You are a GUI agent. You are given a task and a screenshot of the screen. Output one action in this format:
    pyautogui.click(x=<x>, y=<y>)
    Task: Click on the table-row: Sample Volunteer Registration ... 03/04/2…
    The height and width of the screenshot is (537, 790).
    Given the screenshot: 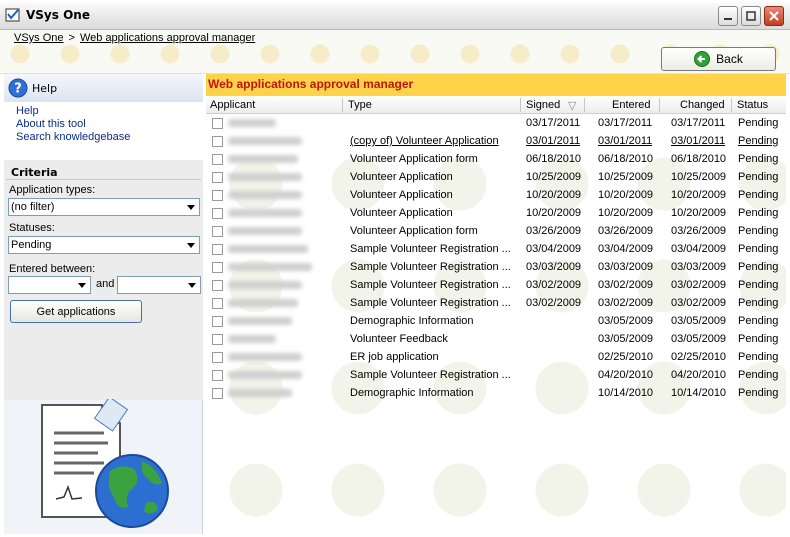 What is the action you would take?
    pyautogui.click(x=496, y=249)
    